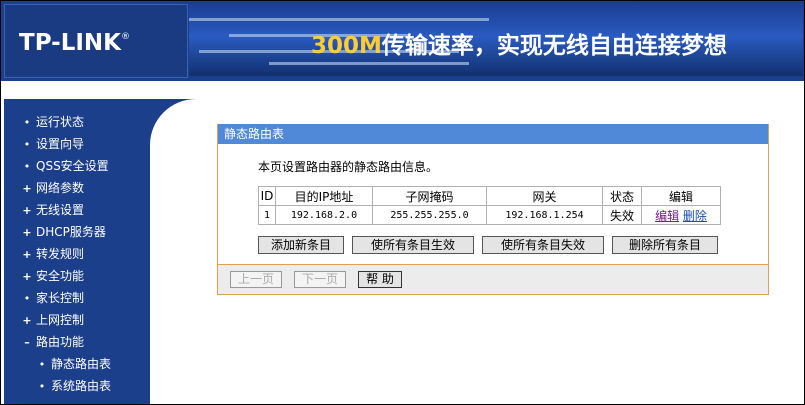 The width and height of the screenshot is (805, 405). What do you see at coordinates (125, 37) in the screenshot?
I see `registered-mark: ®` at bounding box center [125, 37].